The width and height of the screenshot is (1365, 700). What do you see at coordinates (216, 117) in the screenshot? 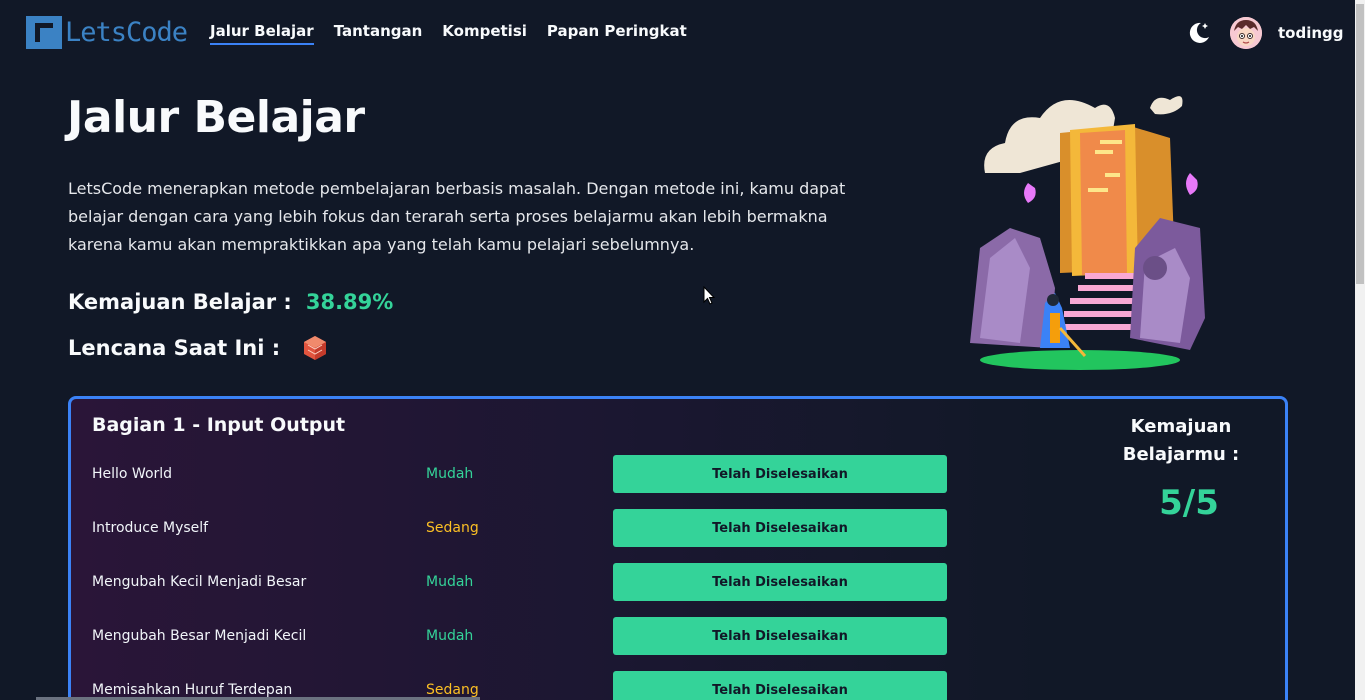
I see `page-title: Jalur Belajar` at bounding box center [216, 117].